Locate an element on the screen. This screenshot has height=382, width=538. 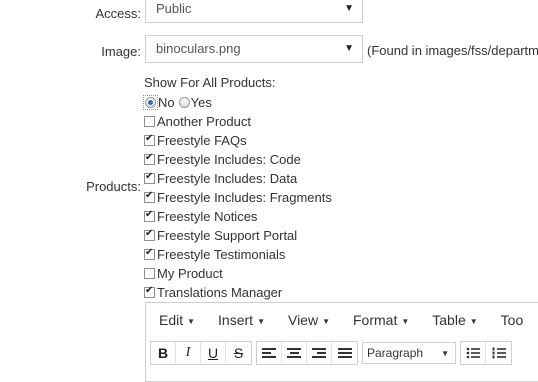
menu-table: Table ▼ is located at coordinates (454, 320).